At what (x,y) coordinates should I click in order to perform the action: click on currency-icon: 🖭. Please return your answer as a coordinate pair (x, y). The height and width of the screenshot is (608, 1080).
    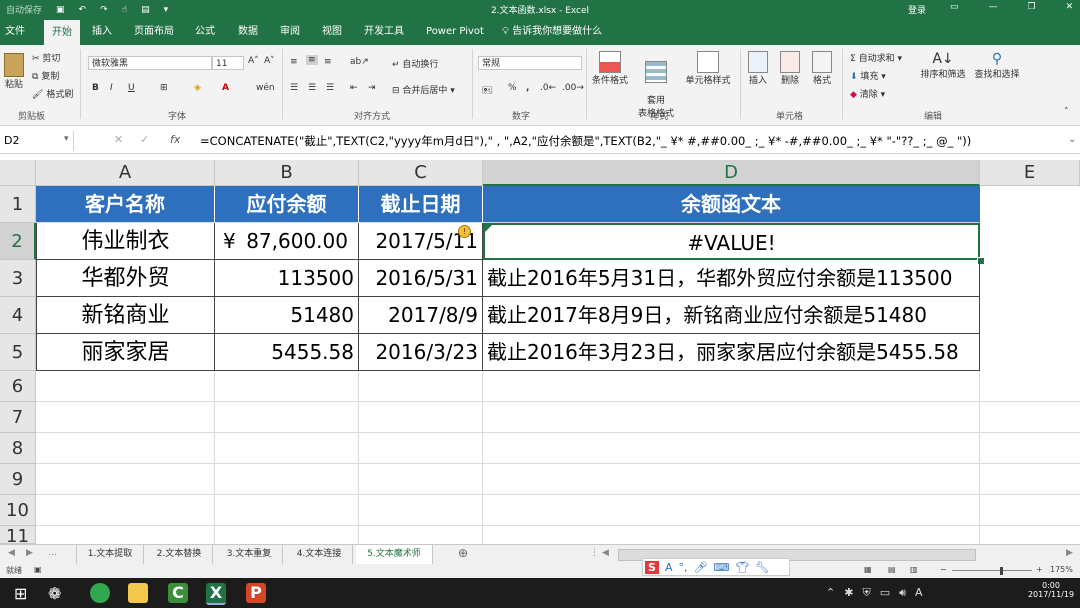
    Looking at the image, I should click on (487, 91).